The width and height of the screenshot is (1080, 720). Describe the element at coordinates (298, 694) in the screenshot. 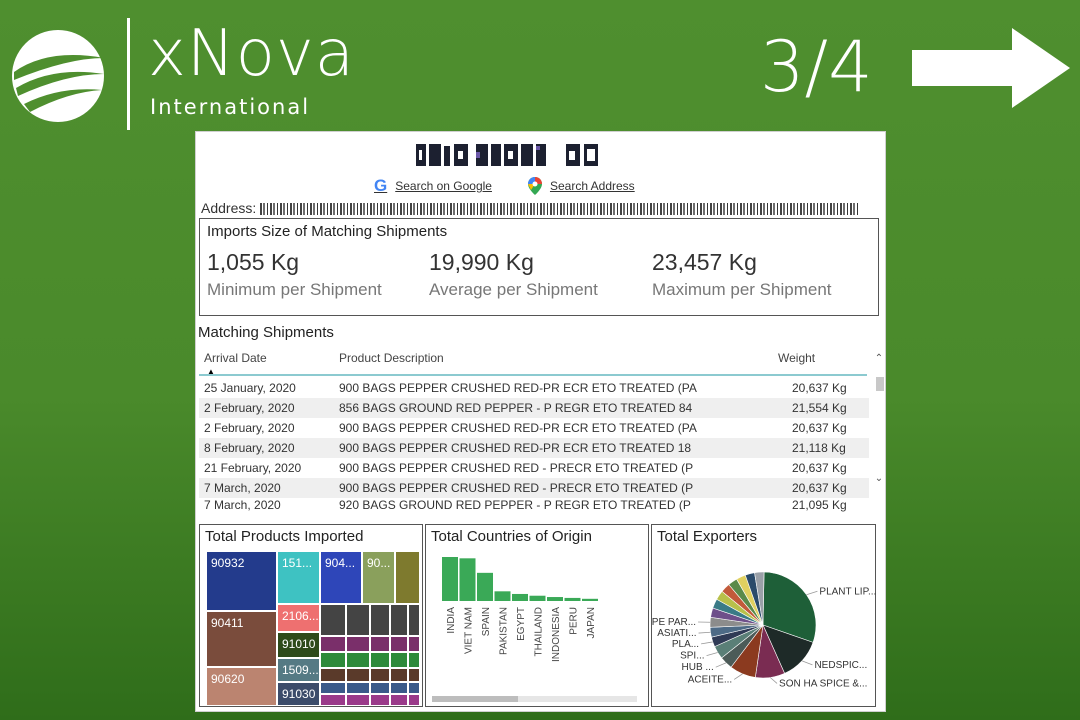

I see `treemap-tile: 91030` at that location.